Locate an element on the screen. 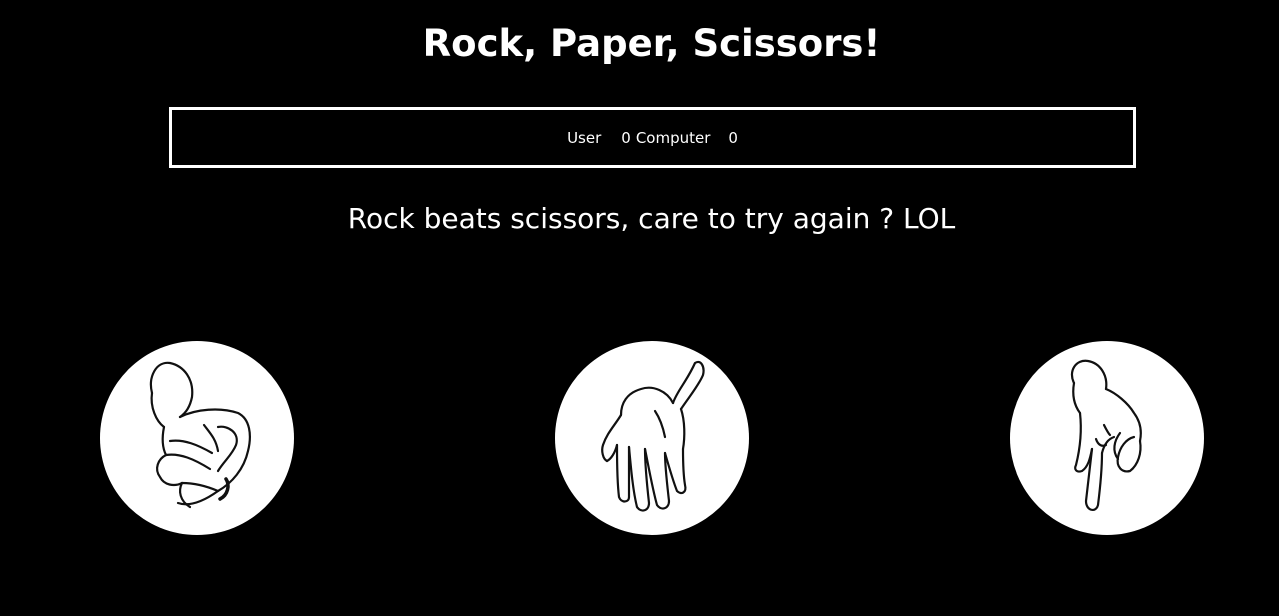 Image resolution: width=1279 pixels, height=616 pixels. paper-button is located at coordinates (652, 438).